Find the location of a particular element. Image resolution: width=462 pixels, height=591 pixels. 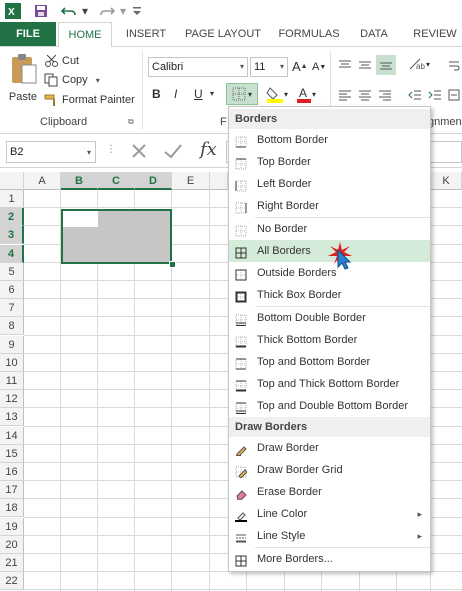

italic-button: I is located at coordinates (175, 94).